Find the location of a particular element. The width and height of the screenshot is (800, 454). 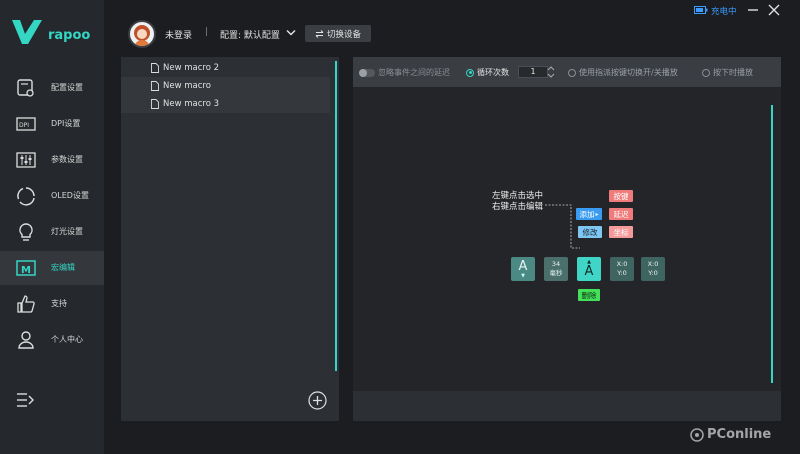

radio-selected is located at coordinates (470, 72).